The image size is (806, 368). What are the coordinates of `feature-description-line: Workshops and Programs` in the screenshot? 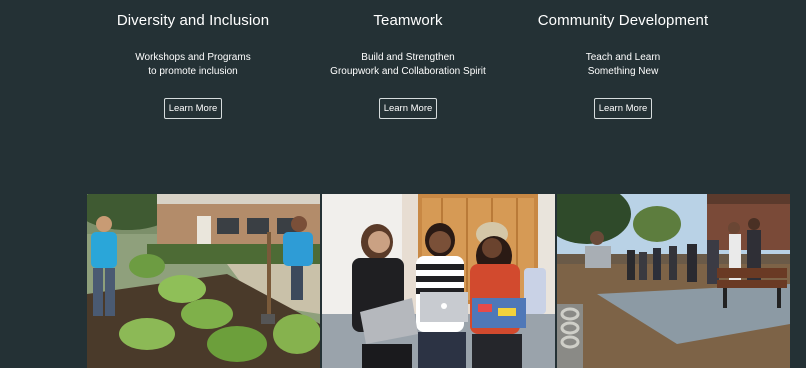 It's located at (193, 57).